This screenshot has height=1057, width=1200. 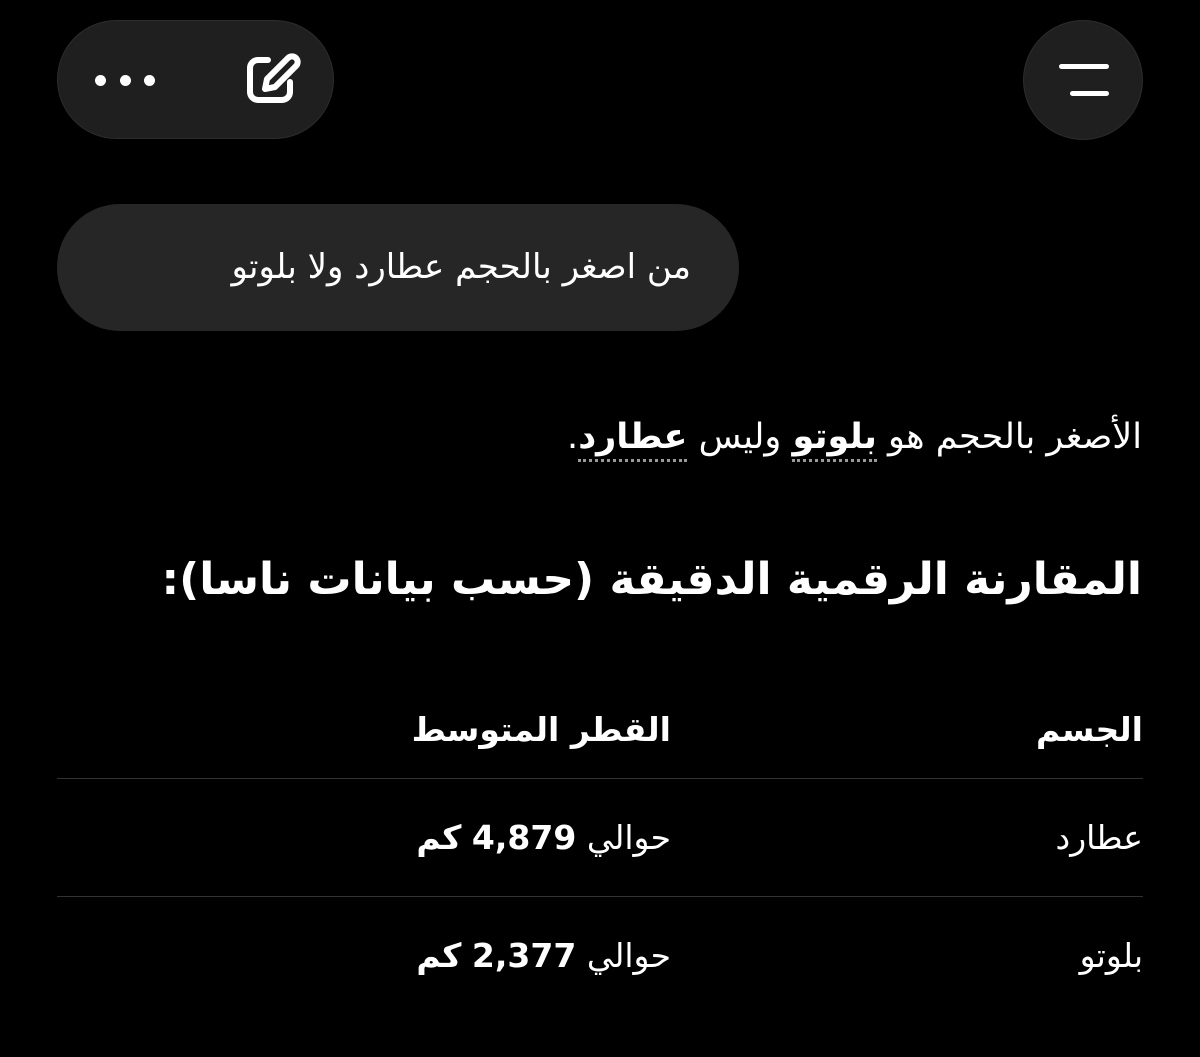 What do you see at coordinates (834, 439) in the screenshot?
I see `answer-smaller-link: بلوتو` at bounding box center [834, 439].